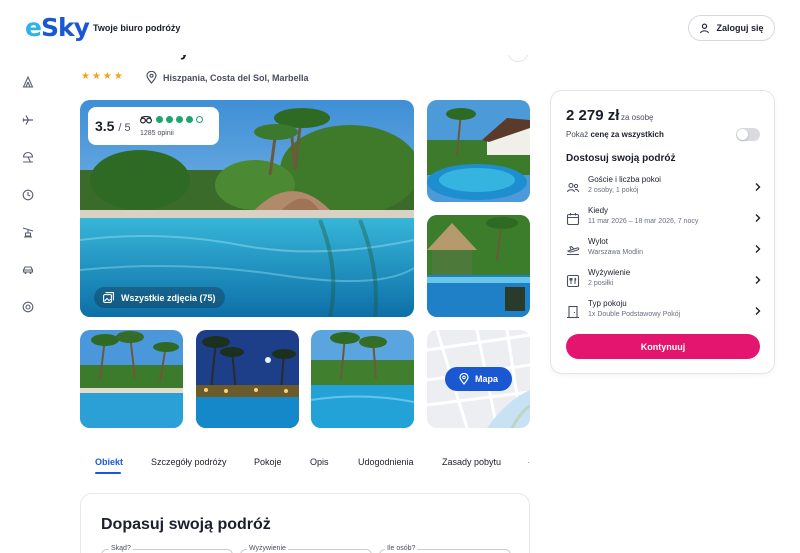 The image size is (800, 553). What do you see at coordinates (664, 281) in the screenshot?
I see `option-meals: Wyżywienie 2 posiłki` at bounding box center [664, 281].